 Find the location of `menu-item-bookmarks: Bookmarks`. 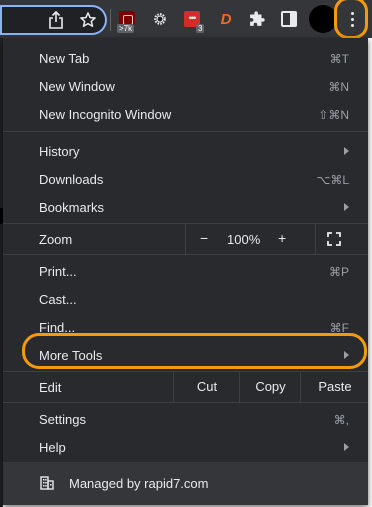

menu-item-bookmarks: Bookmarks is located at coordinates (185, 207).